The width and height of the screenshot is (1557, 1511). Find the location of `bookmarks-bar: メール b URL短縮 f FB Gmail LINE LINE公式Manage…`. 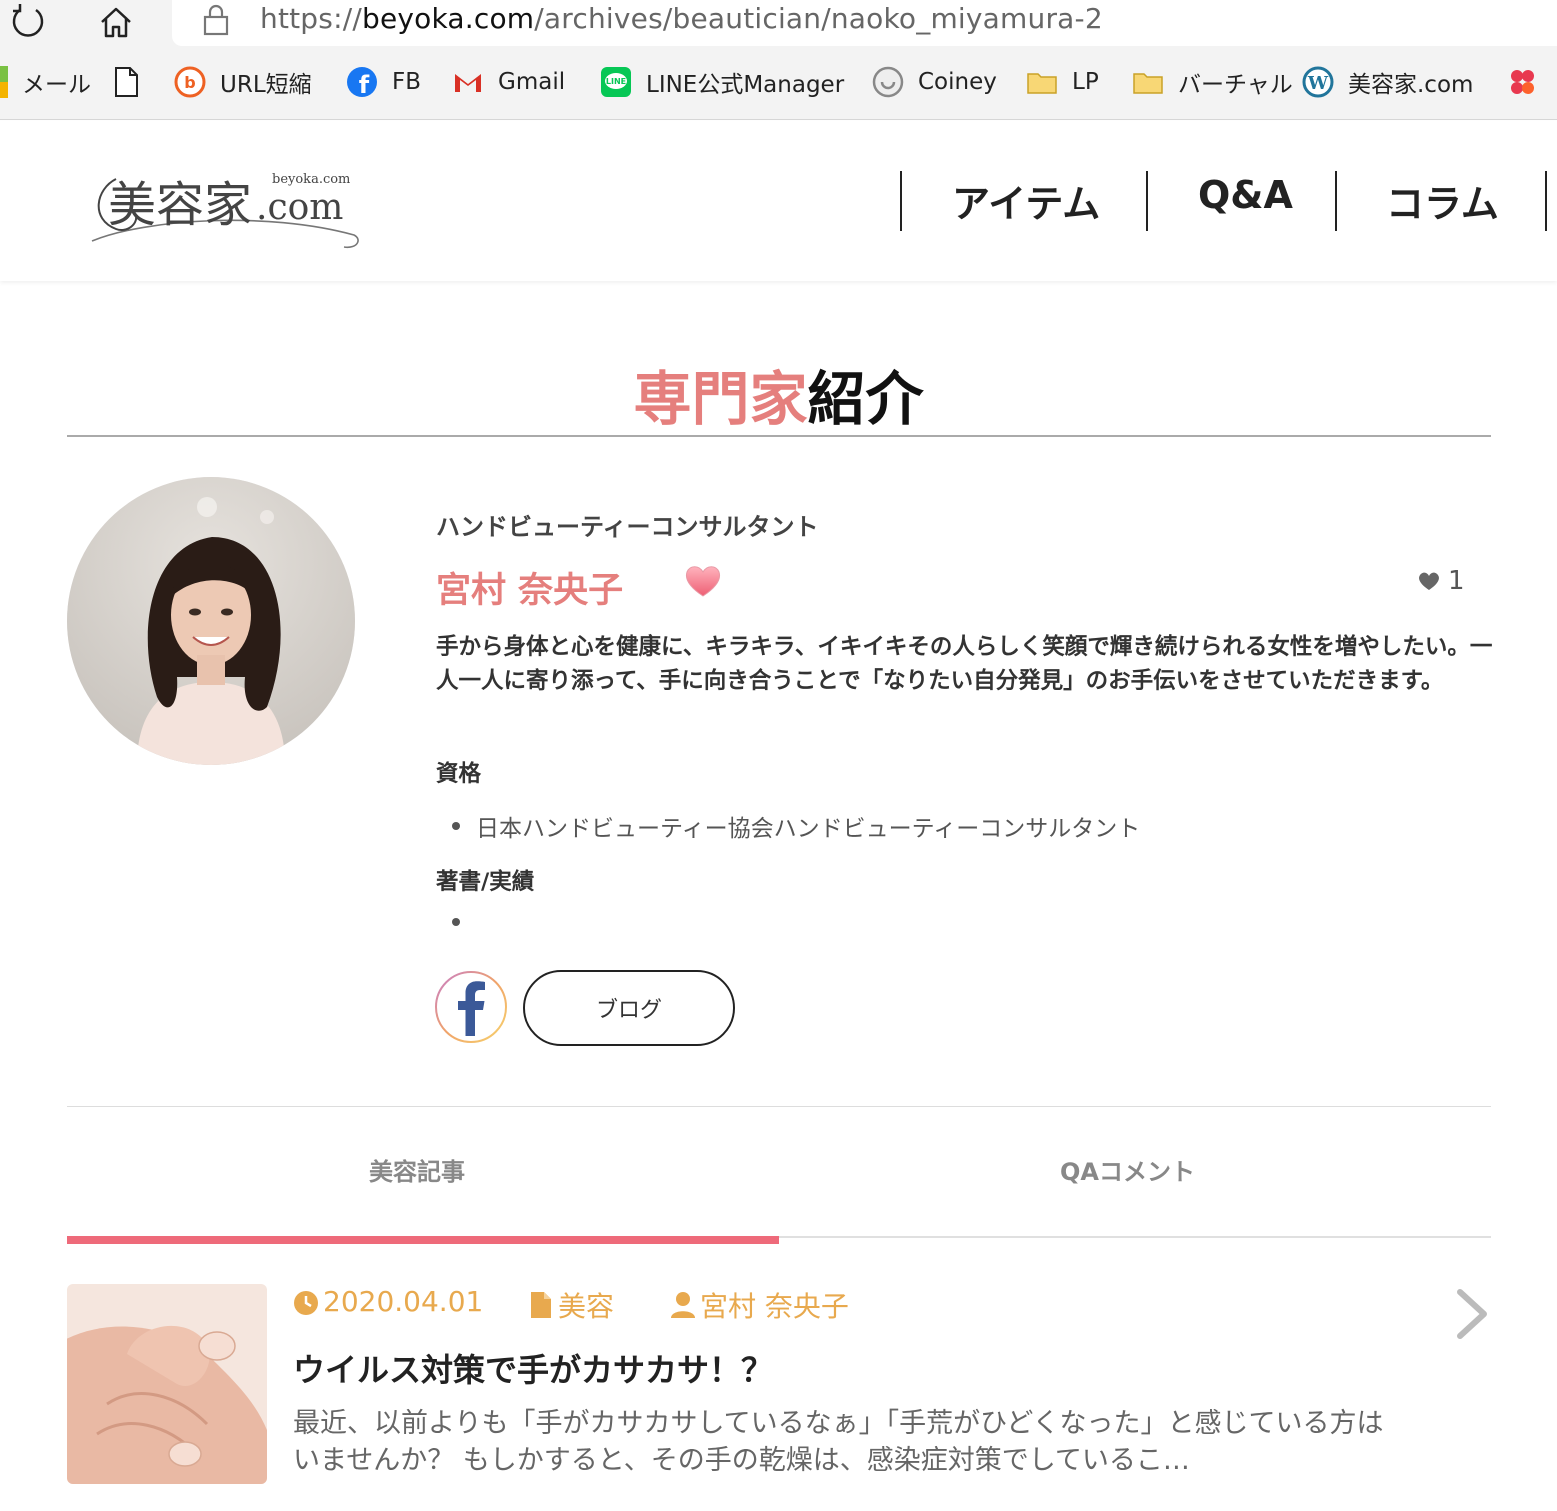

bookmarks-bar: メール b URL短縮 f FB Gmail LINE LINE公式Manage… is located at coordinates (778, 84).